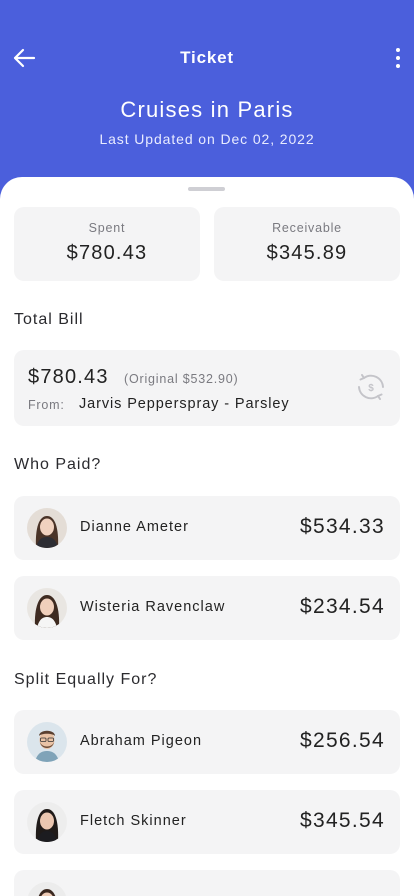 The height and width of the screenshot is (896, 414). Describe the element at coordinates (207, 822) in the screenshot. I see `split-row: Fletch Skinner $345.54` at that location.